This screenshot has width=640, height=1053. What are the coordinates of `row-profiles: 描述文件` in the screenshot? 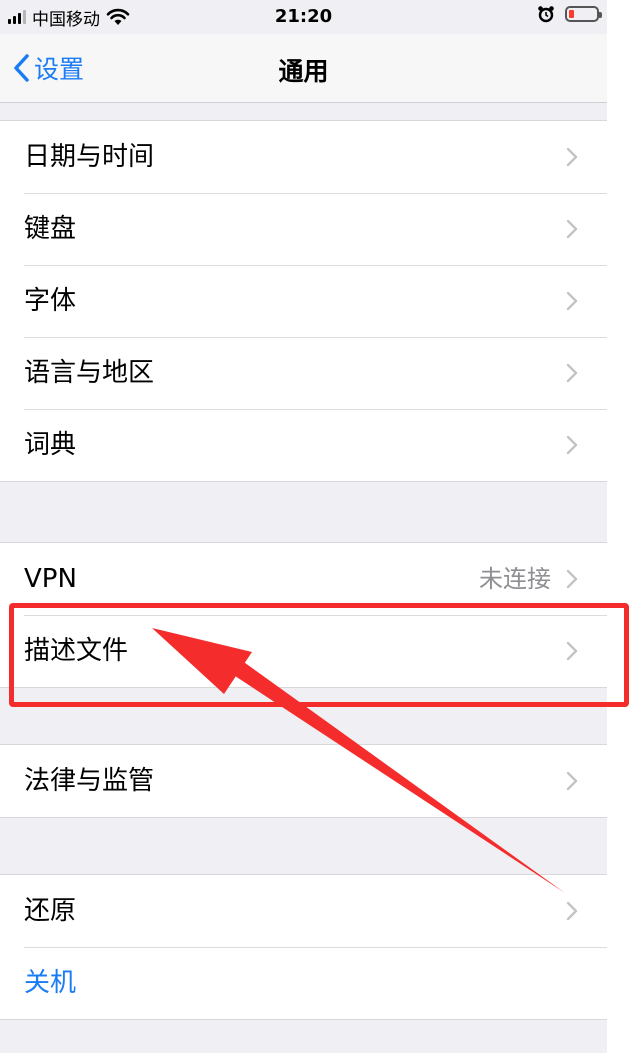 It's located at (303, 651).